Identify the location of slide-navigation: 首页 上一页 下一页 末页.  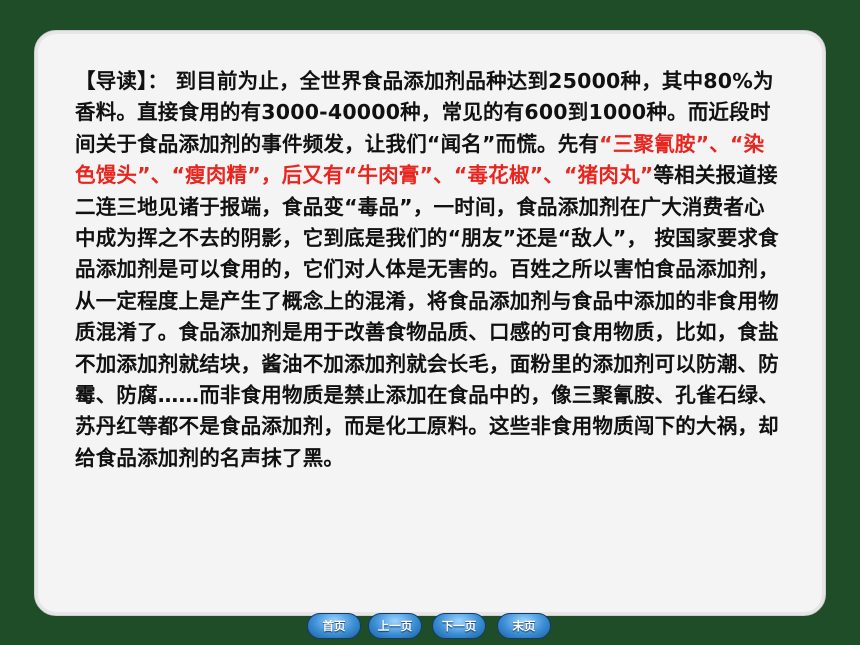
(430, 626).